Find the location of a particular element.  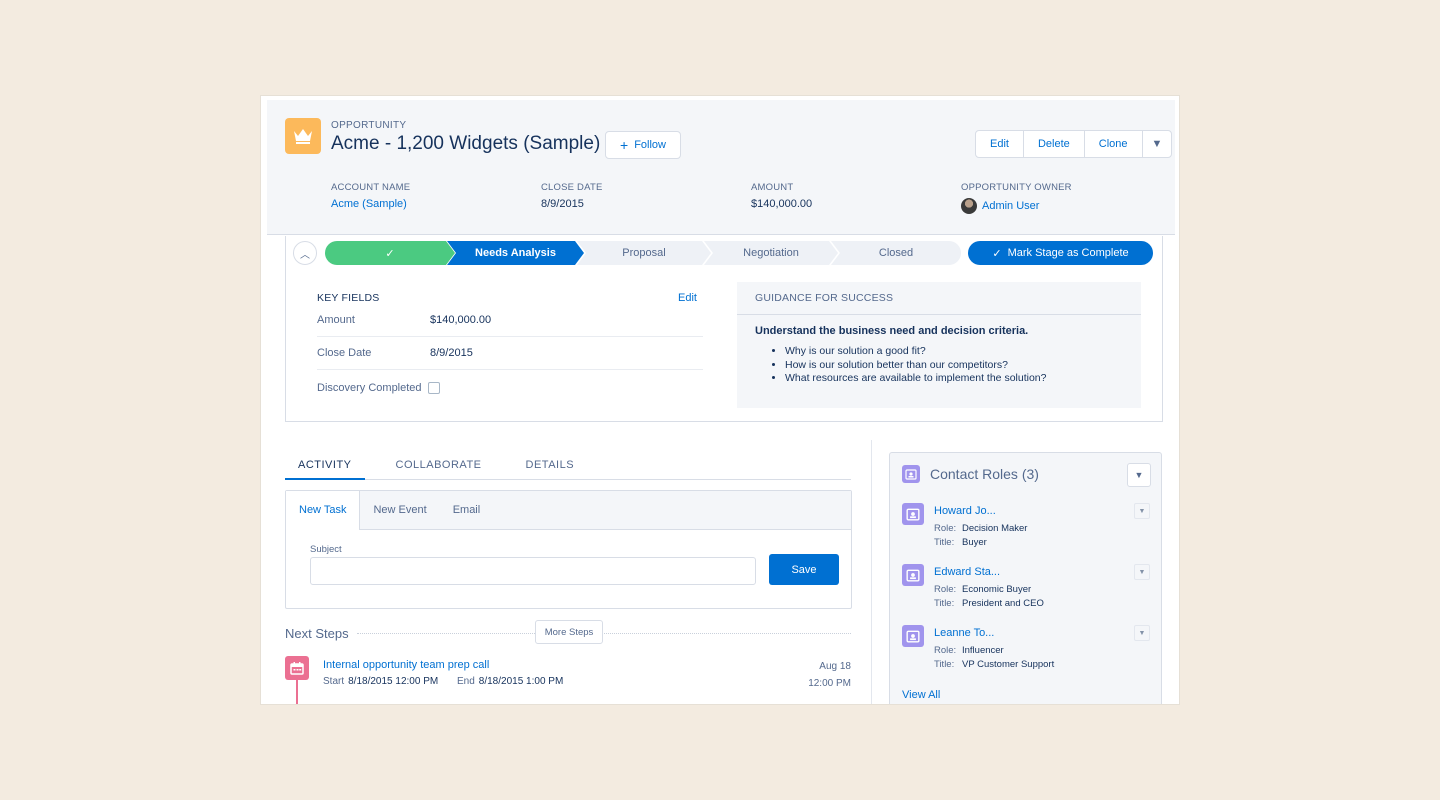

key-fields-header: KEY FIELDS Edit is located at coordinates (510, 298).